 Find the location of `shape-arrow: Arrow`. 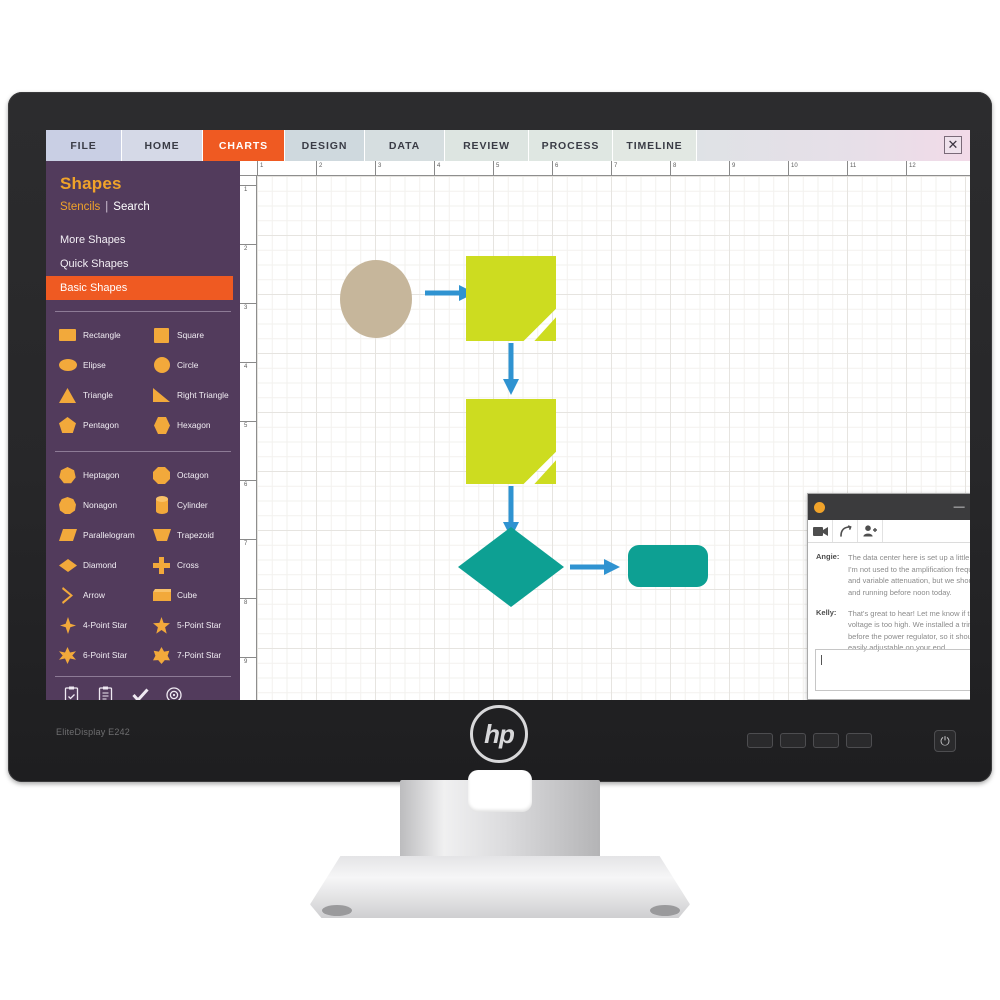

shape-arrow: Arrow is located at coordinates (99, 595).